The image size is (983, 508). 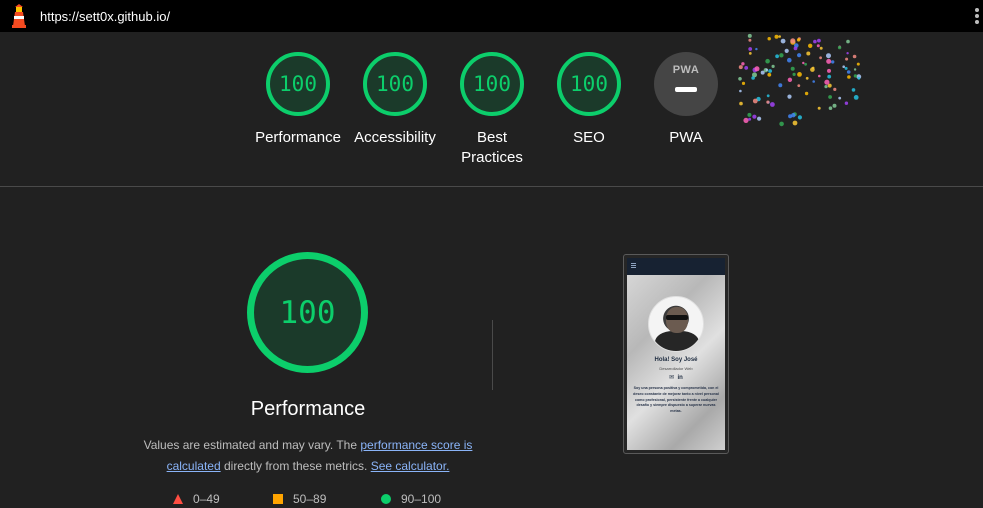 I want to click on page-url: https://sett0x.github.io/, so click(x=105, y=16).